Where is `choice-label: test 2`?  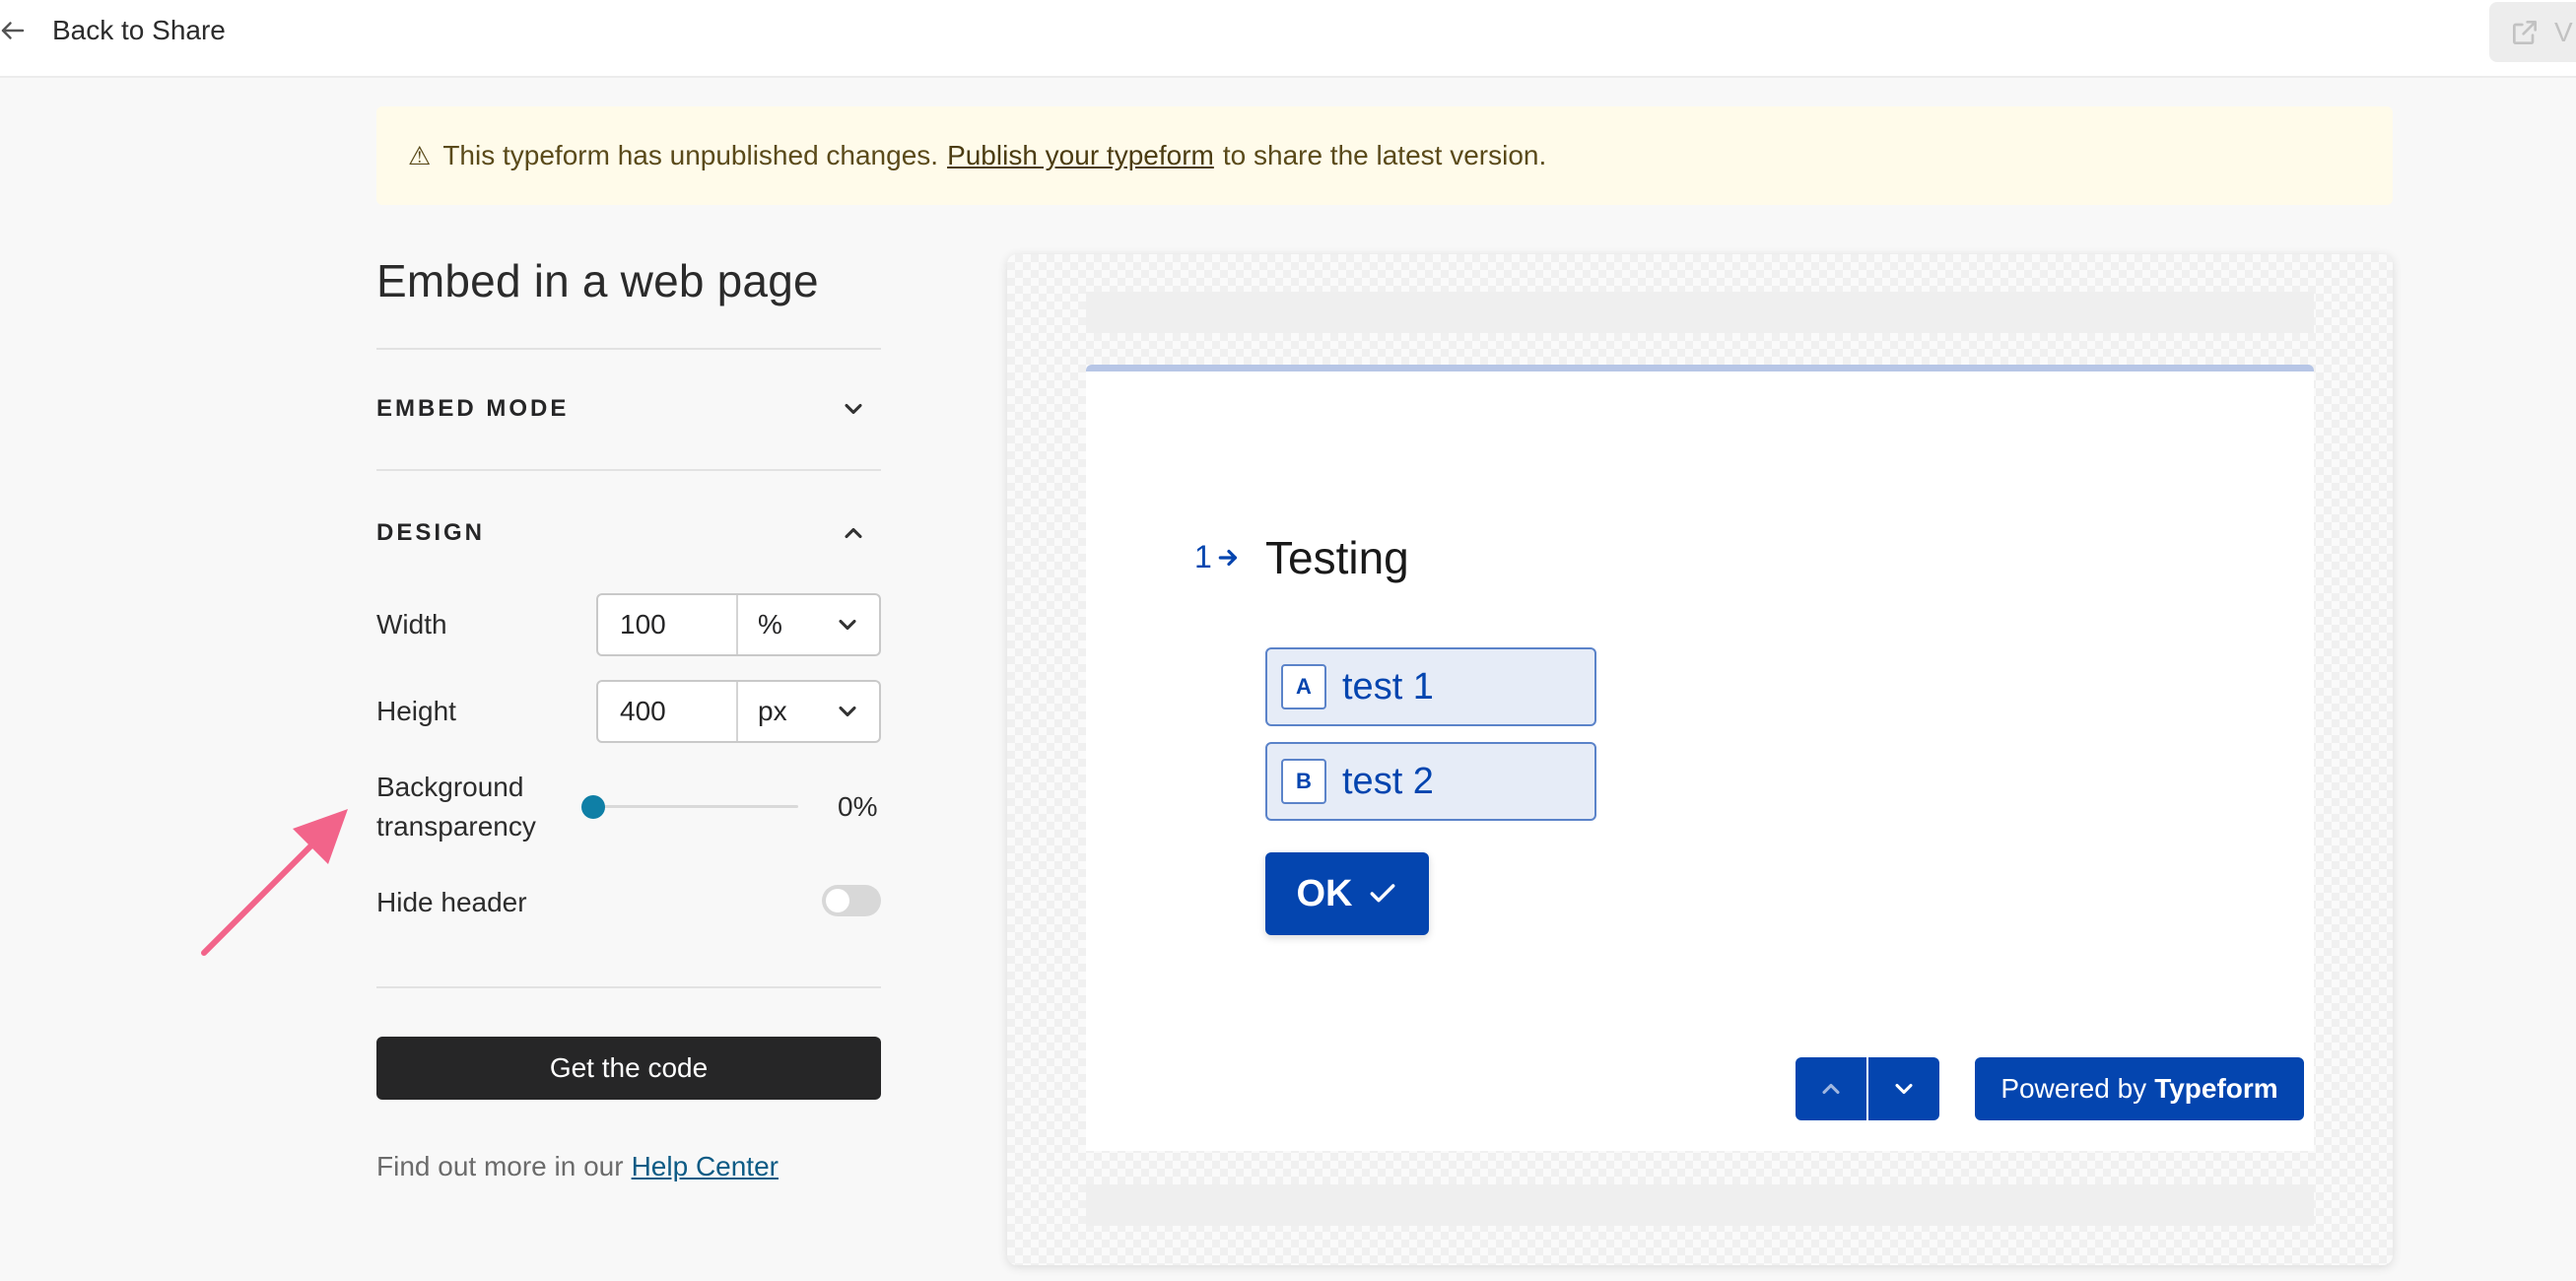
choice-label: test 2 is located at coordinates (1388, 781).